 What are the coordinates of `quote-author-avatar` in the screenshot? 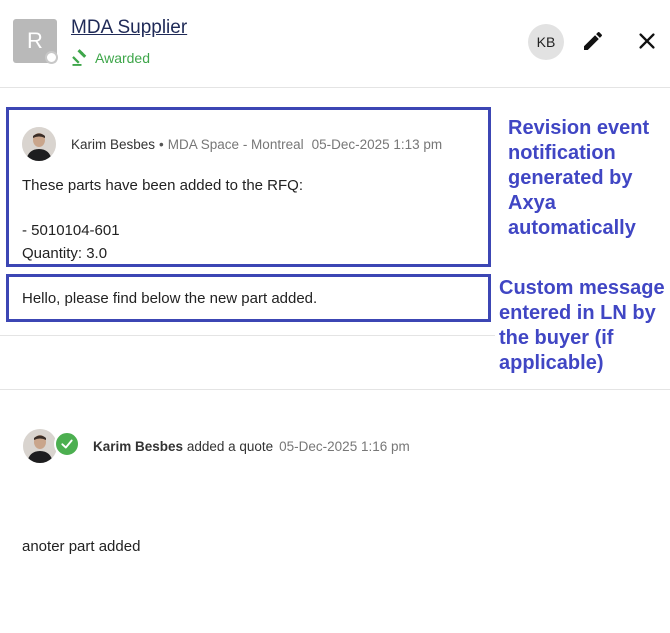 It's located at (40, 446).